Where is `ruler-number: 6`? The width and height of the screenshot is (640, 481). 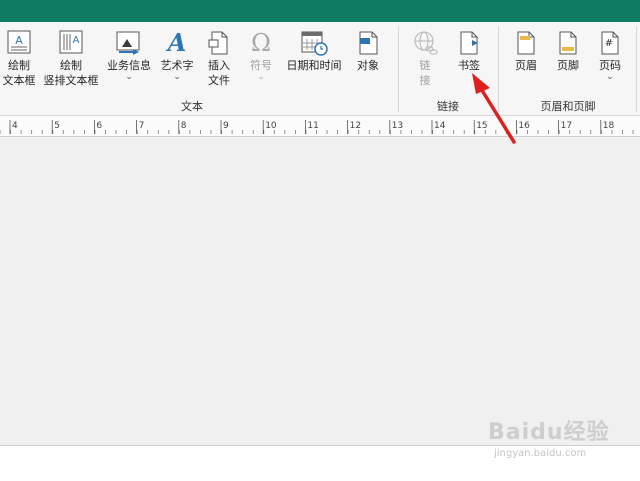 ruler-number: 6 is located at coordinates (99, 126).